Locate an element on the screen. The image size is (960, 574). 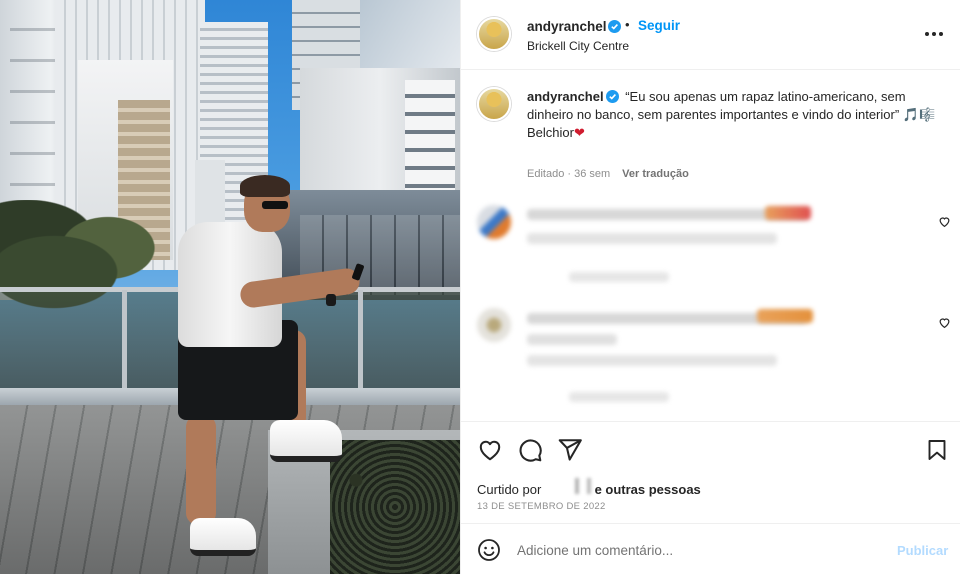
bookmark-icon is located at coordinates (937, 450).